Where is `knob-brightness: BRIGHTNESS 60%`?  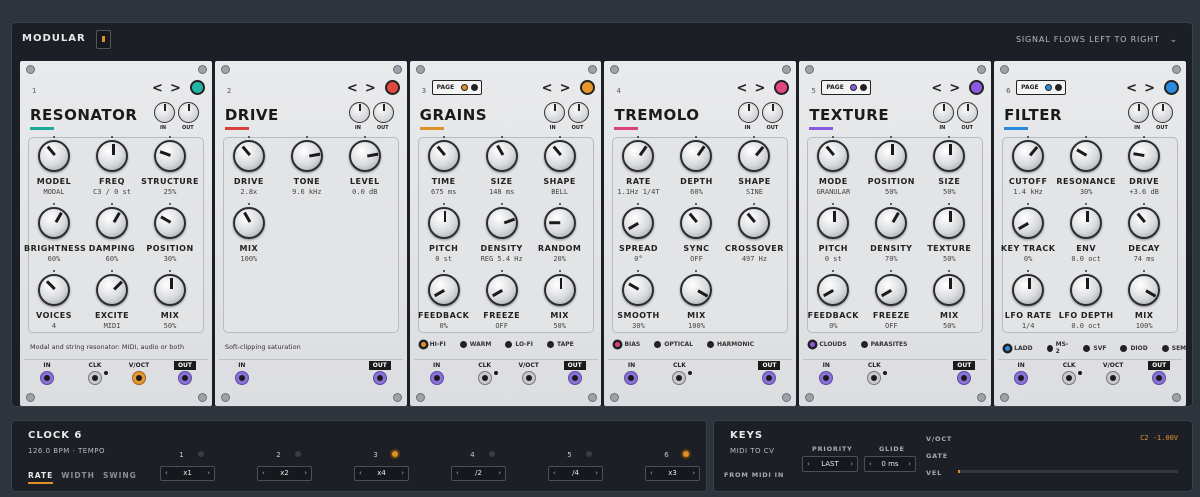
knob-brightness: BRIGHTNESS 60% is located at coordinates (55, 233).